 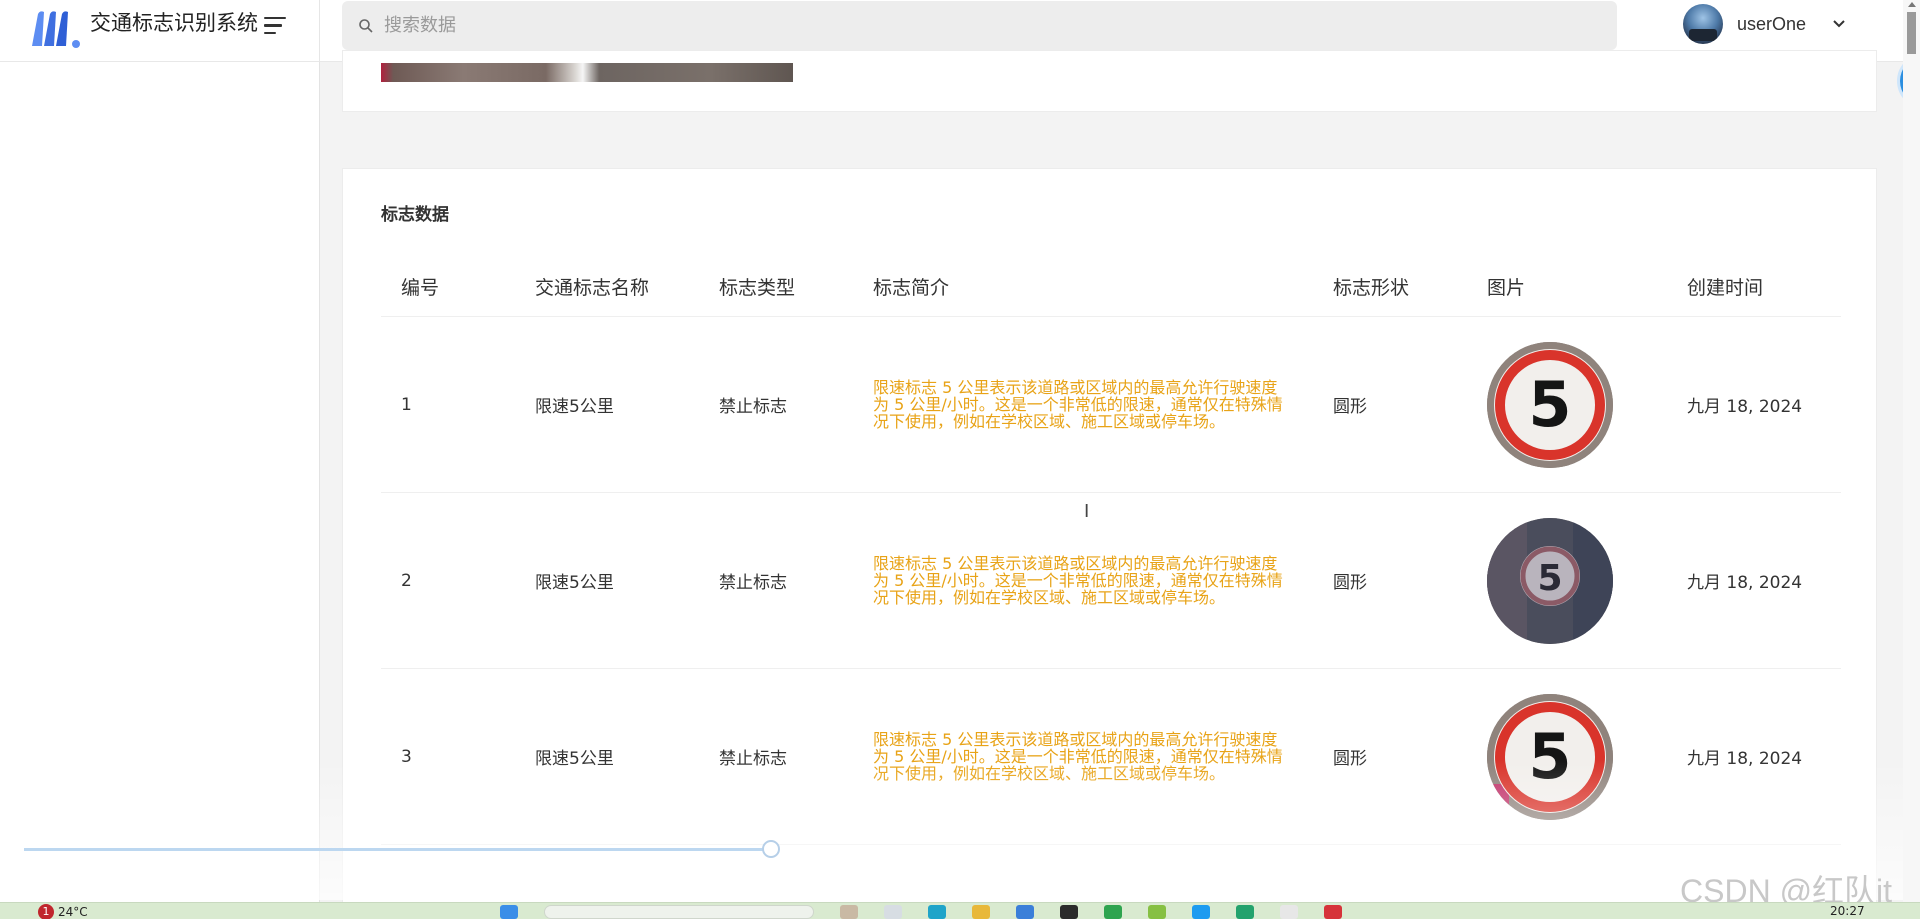 What do you see at coordinates (278, 26) in the screenshot?
I see `menu-toggle-icon` at bounding box center [278, 26].